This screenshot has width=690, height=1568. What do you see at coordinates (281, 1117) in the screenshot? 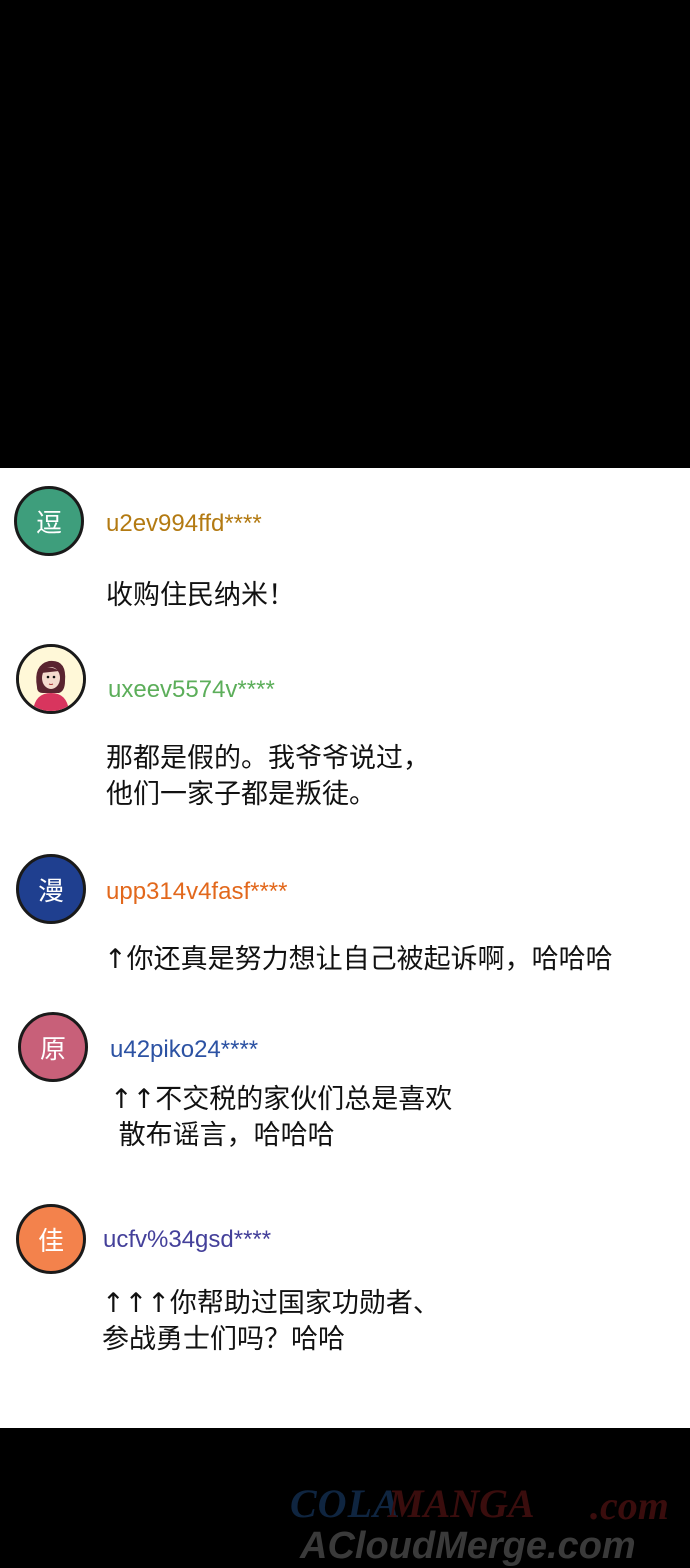
I see `comment-4-text: ↑↑不交税的家伙们总是喜欢 散布谣言，哈哈哈` at bounding box center [281, 1117].